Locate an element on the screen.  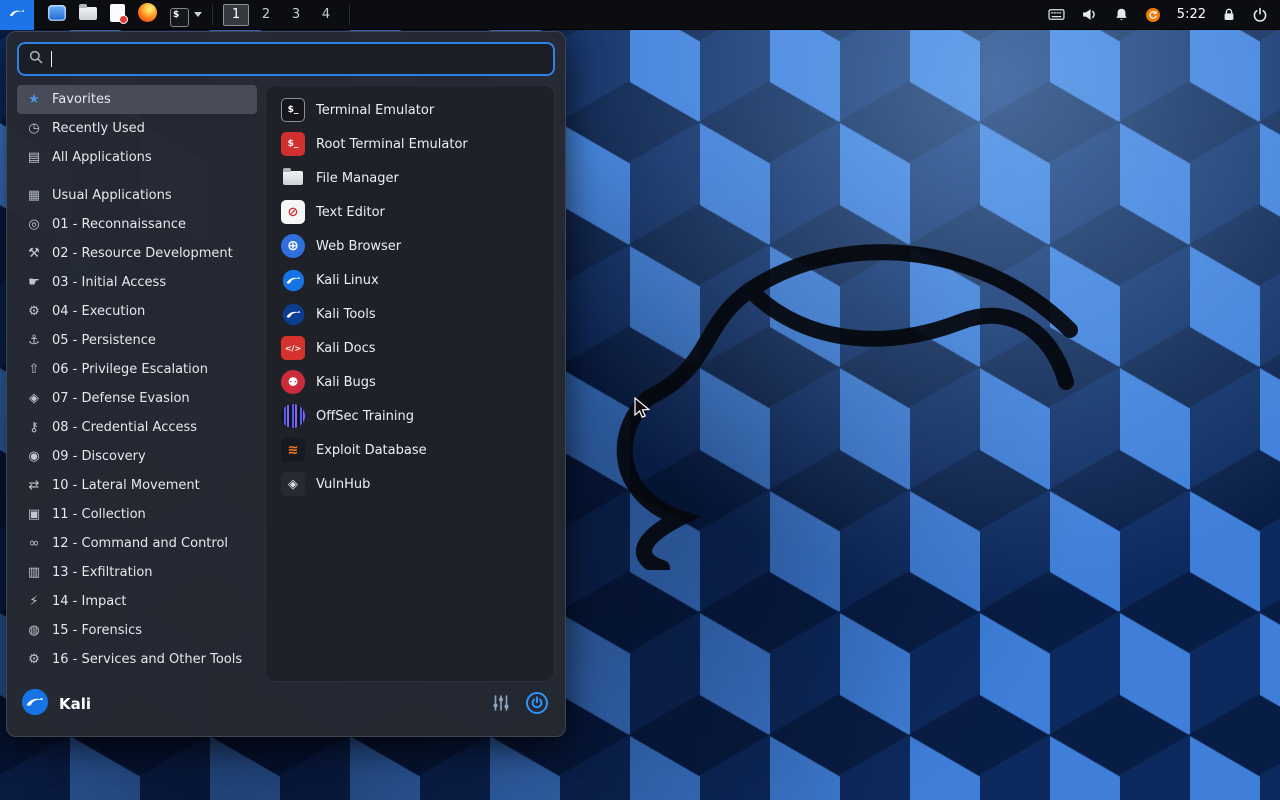
category-label: 07 - Defense Evasion is located at coordinates (121, 398).